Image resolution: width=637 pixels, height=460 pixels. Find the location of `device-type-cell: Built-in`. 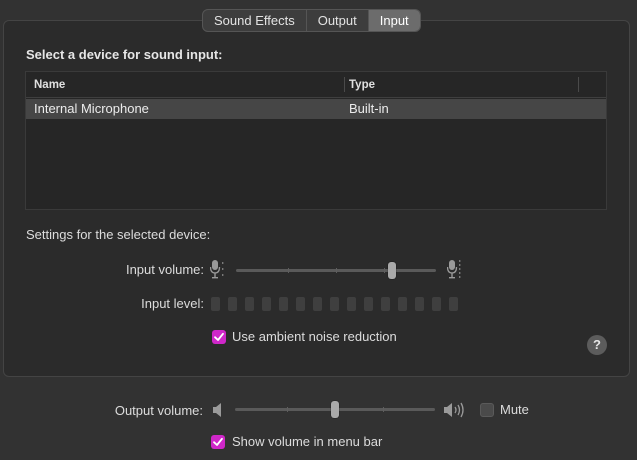

device-type-cell: Built-in is located at coordinates (369, 108).